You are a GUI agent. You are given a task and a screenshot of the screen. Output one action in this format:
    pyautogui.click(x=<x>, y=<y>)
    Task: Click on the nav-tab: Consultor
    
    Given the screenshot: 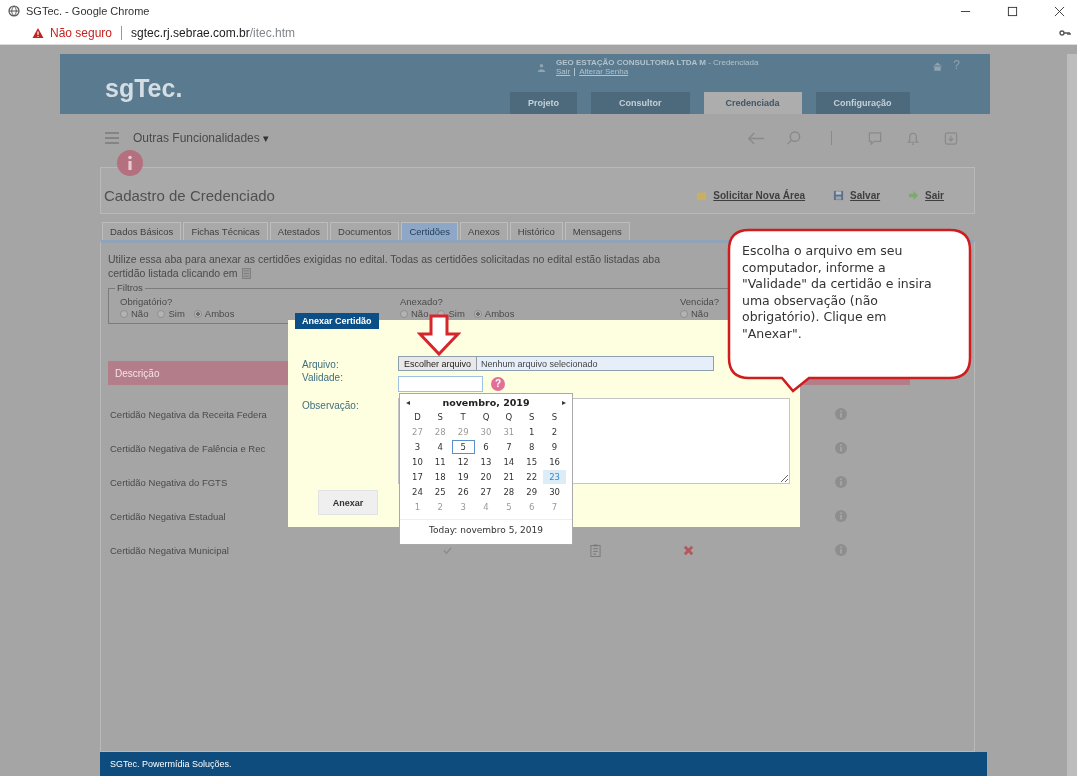 What is the action you would take?
    pyautogui.click(x=640, y=103)
    